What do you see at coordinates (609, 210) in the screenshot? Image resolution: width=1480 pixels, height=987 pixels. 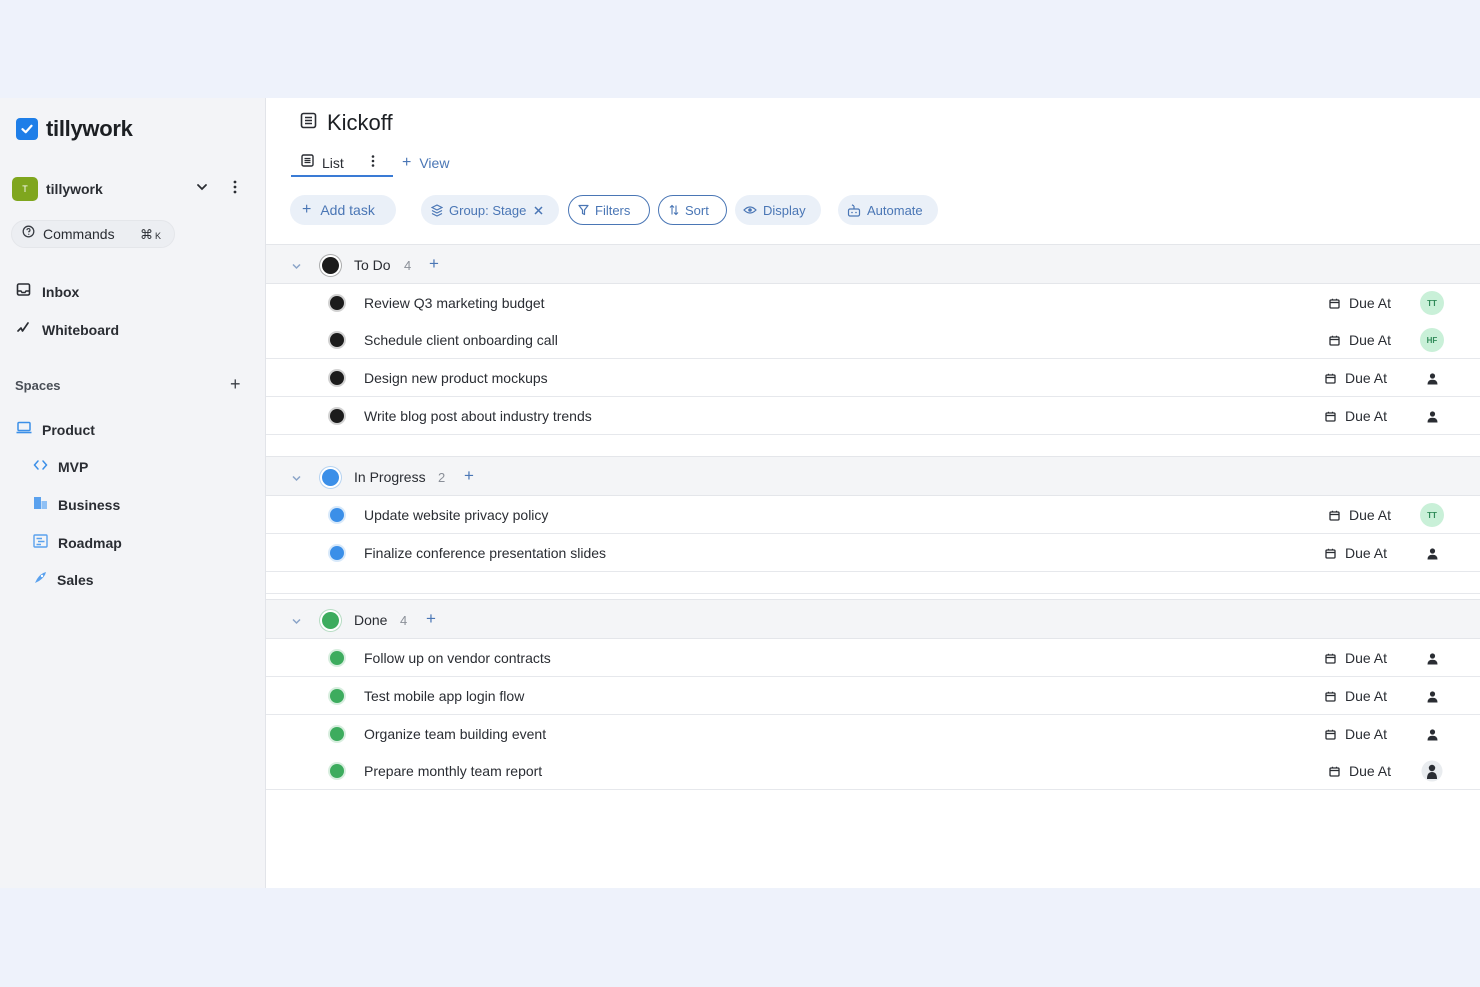 I see `filters-button: Filters` at bounding box center [609, 210].